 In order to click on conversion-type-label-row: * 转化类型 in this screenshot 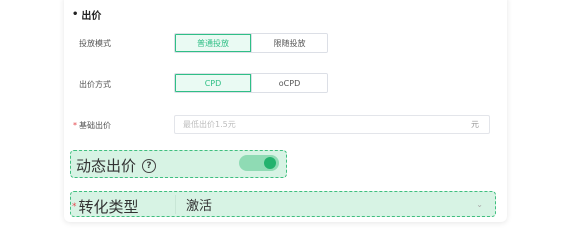, I will do `click(105, 206)`.